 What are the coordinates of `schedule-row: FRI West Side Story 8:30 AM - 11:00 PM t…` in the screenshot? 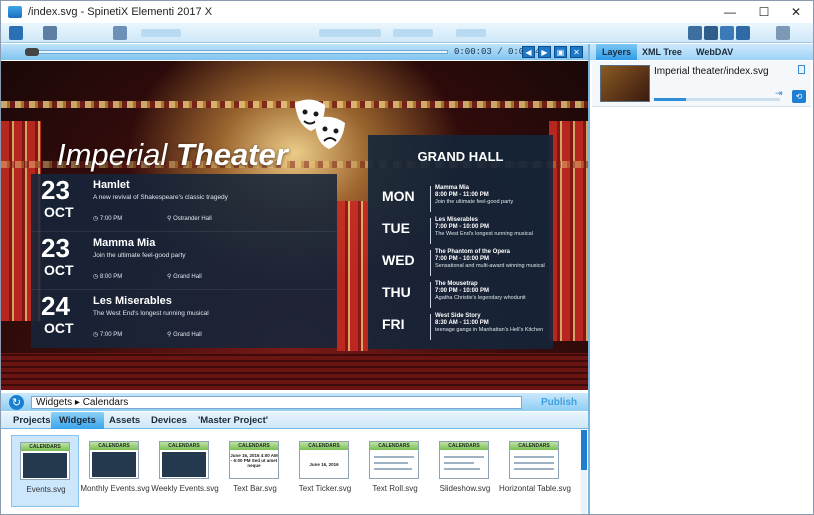 It's located at (460, 326).